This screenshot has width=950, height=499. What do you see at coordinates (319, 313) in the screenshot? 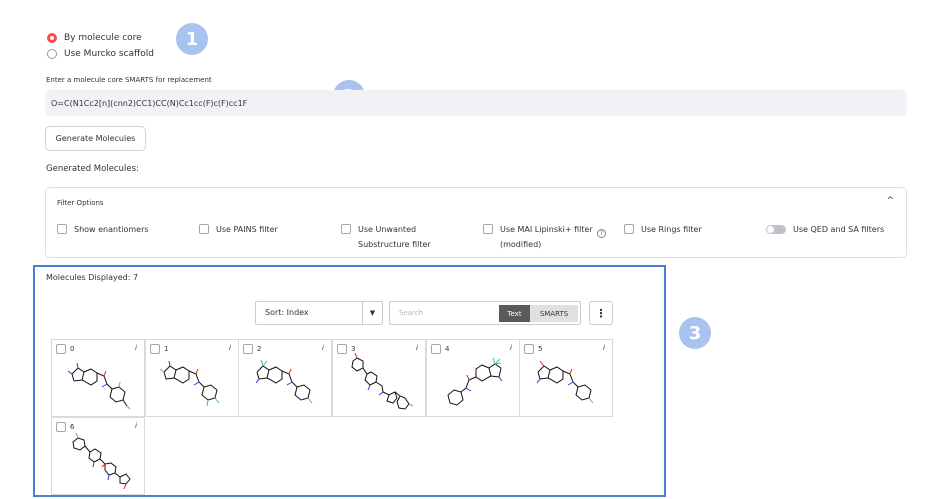
I see `sort-dropdown: Sort: Index ▼` at bounding box center [319, 313].